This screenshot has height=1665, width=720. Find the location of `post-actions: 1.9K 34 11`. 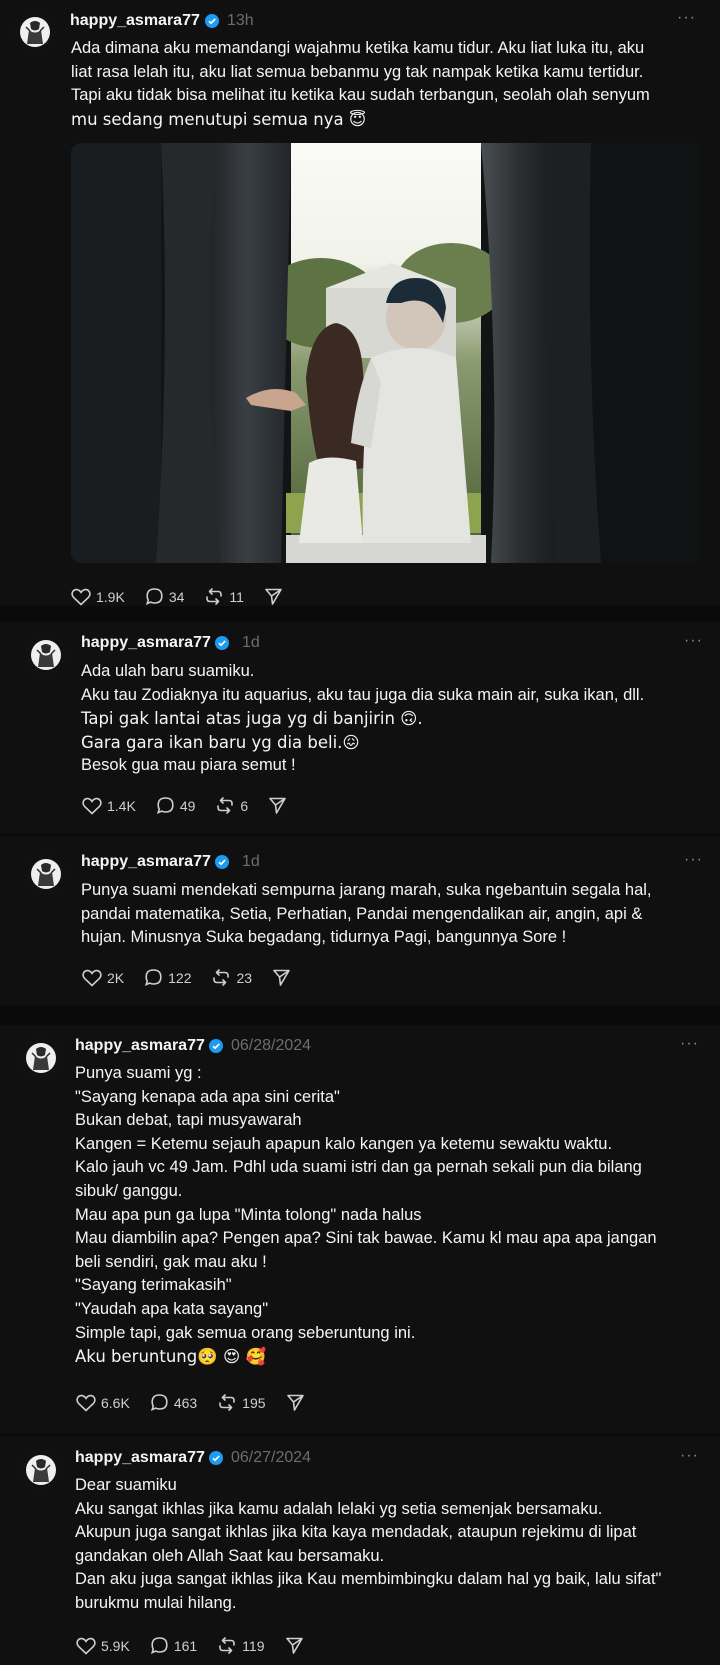

post-actions: 1.9K 34 11 is located at coordinates (189, 596).